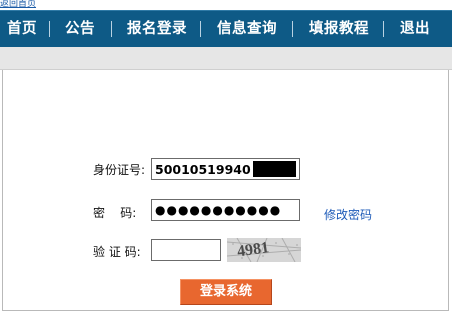  I want to click on top-home-link: 返回首页, so click(22, 5).